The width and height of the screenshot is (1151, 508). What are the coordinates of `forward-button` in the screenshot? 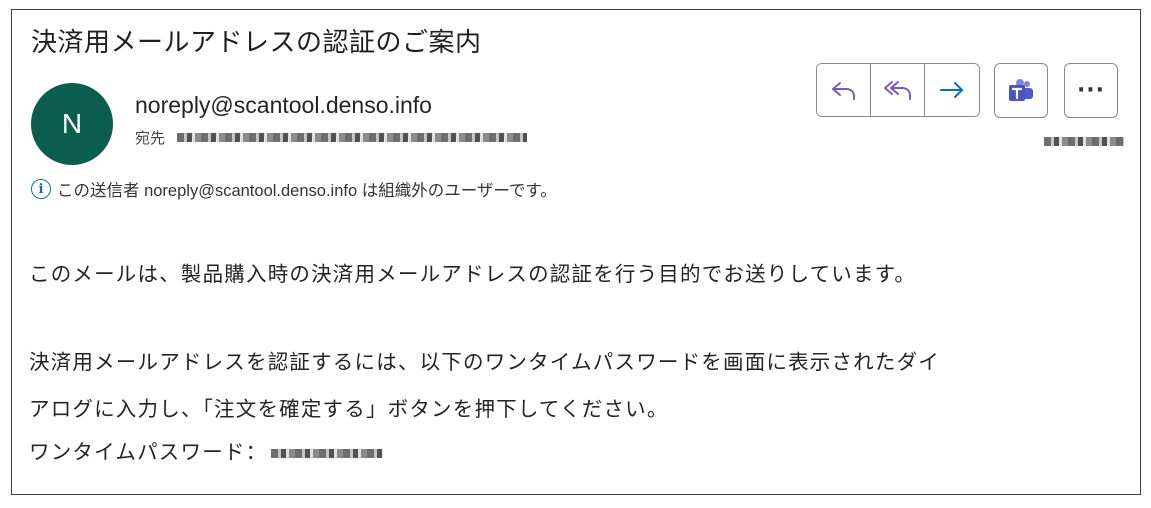 It's located at (952, 90).